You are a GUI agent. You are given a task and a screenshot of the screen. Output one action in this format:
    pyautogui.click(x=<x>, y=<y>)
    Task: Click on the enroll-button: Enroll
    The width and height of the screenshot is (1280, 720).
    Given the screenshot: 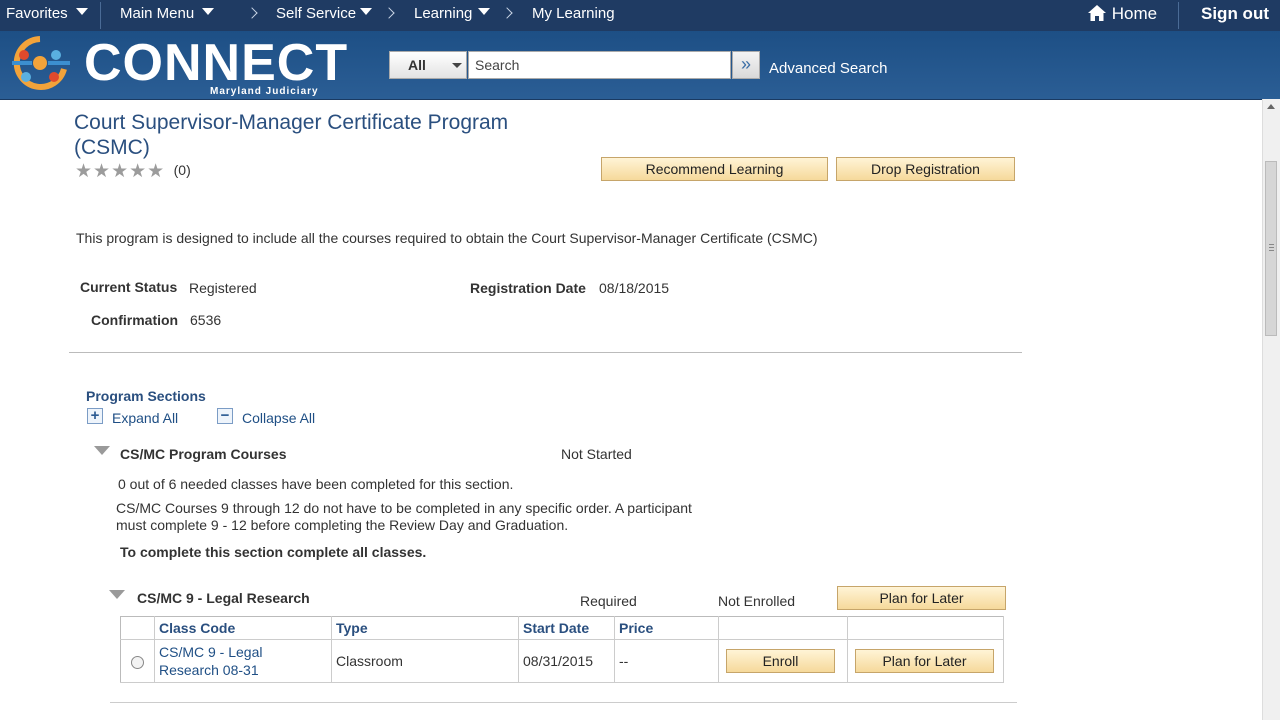 What is the action you would take?
    pyautogui.click(x=780, y=661)
    